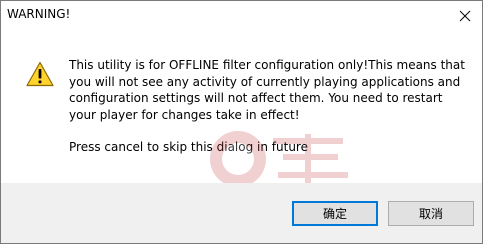 The height and width of the screenshot is (244, 483). Describe the element at coordinates (335, 213) in the screenshot. I see `ok-button: 确定` at that location.